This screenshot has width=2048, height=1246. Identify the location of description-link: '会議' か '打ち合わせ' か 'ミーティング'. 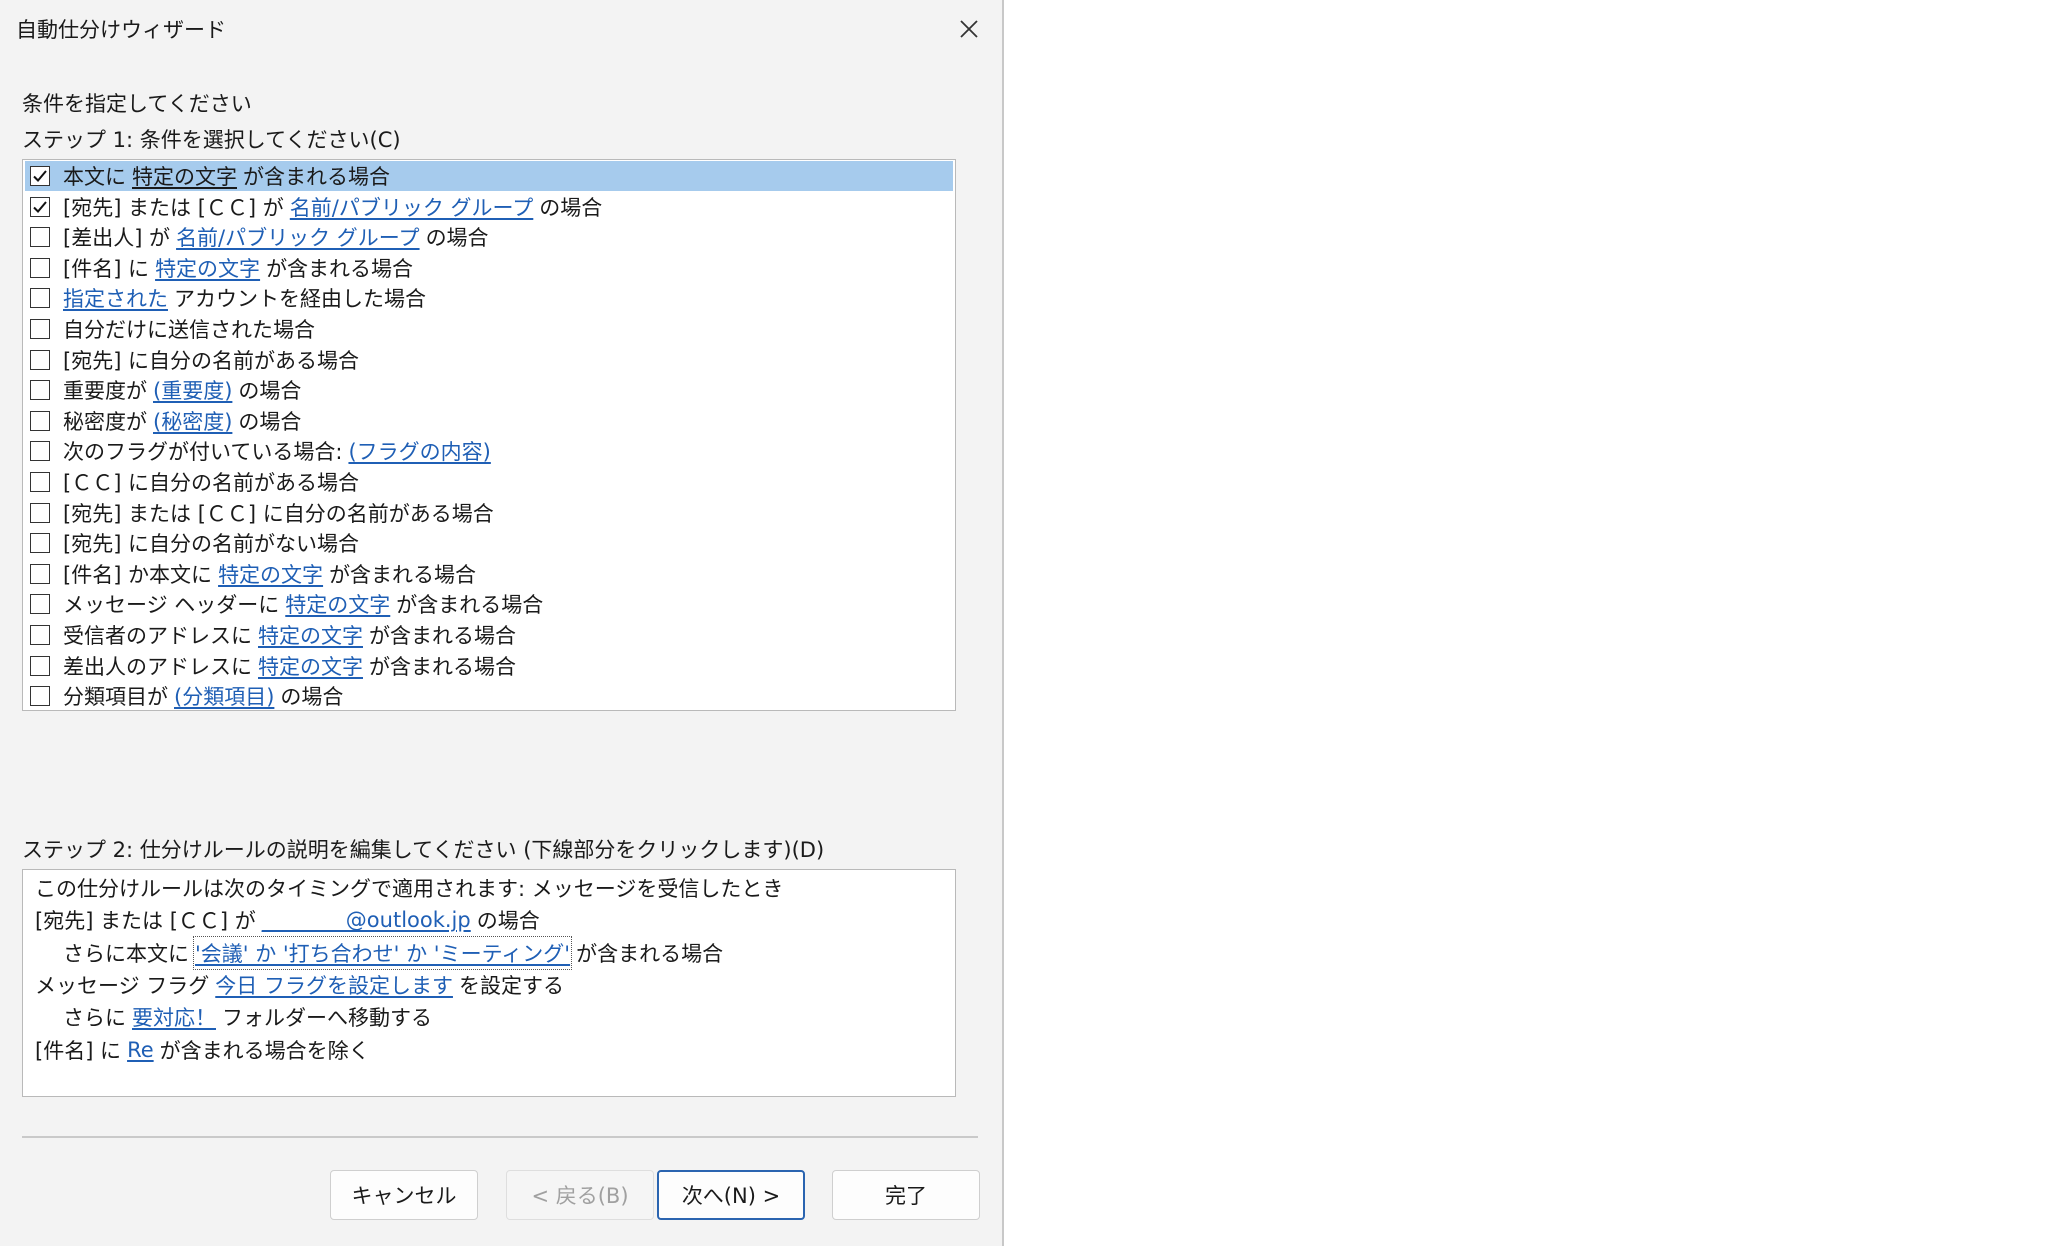
(382, 952).